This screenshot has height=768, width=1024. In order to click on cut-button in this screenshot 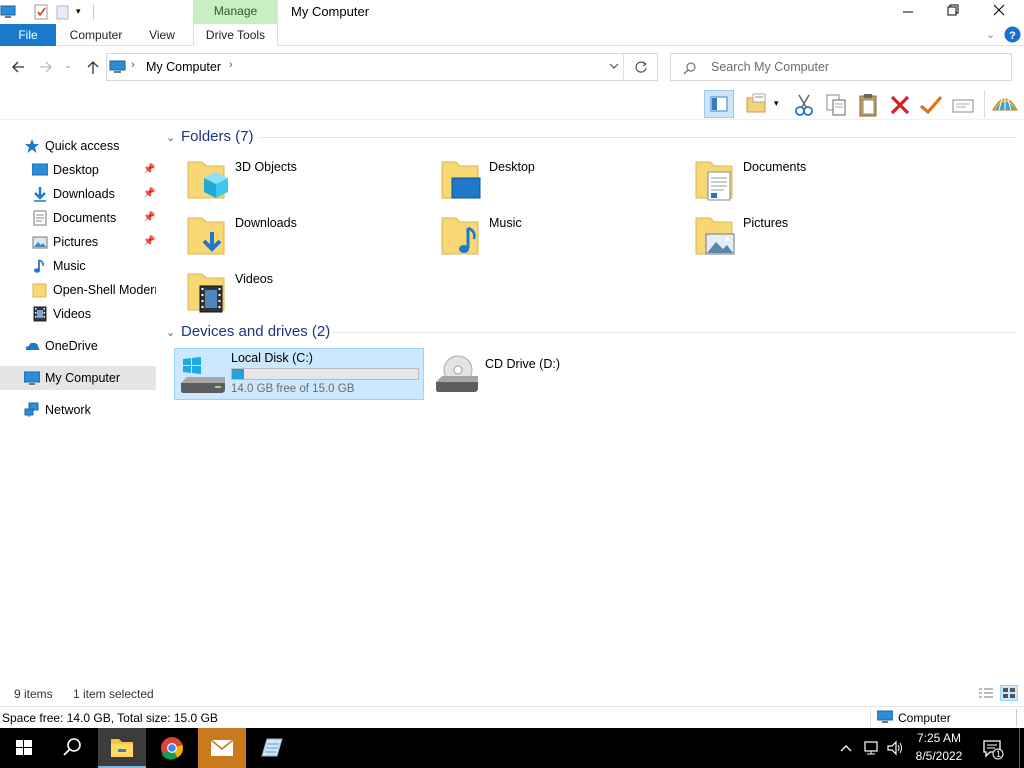, I will do `click(804, 105)`.